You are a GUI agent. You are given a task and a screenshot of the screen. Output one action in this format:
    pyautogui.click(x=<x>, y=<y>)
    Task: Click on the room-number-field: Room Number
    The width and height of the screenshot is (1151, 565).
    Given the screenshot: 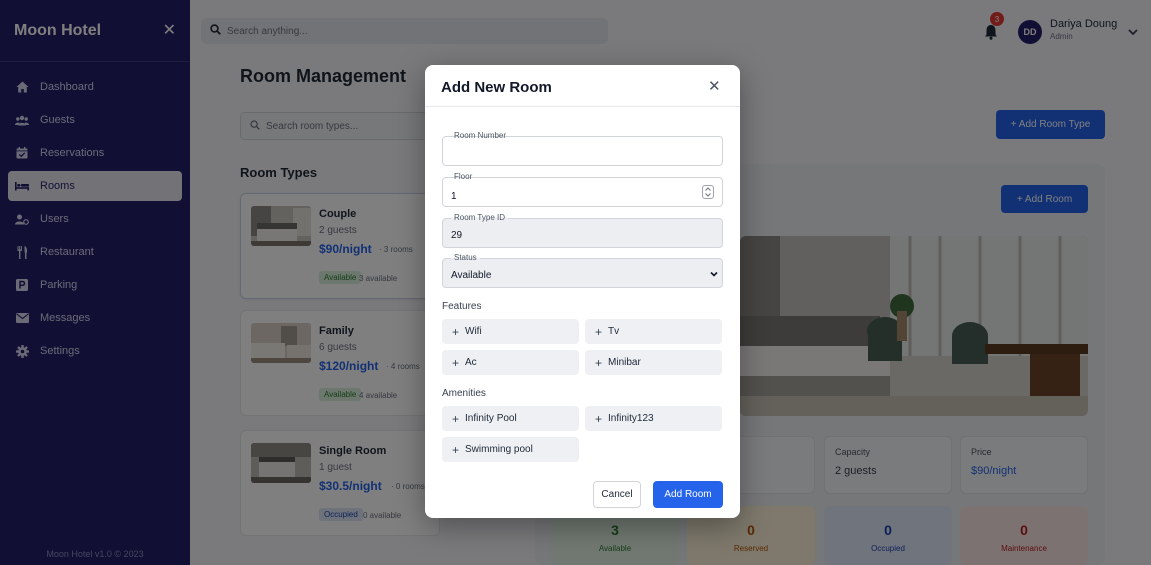 What is the action you would take?
    pyautogui.click(x=582, y=148)
    